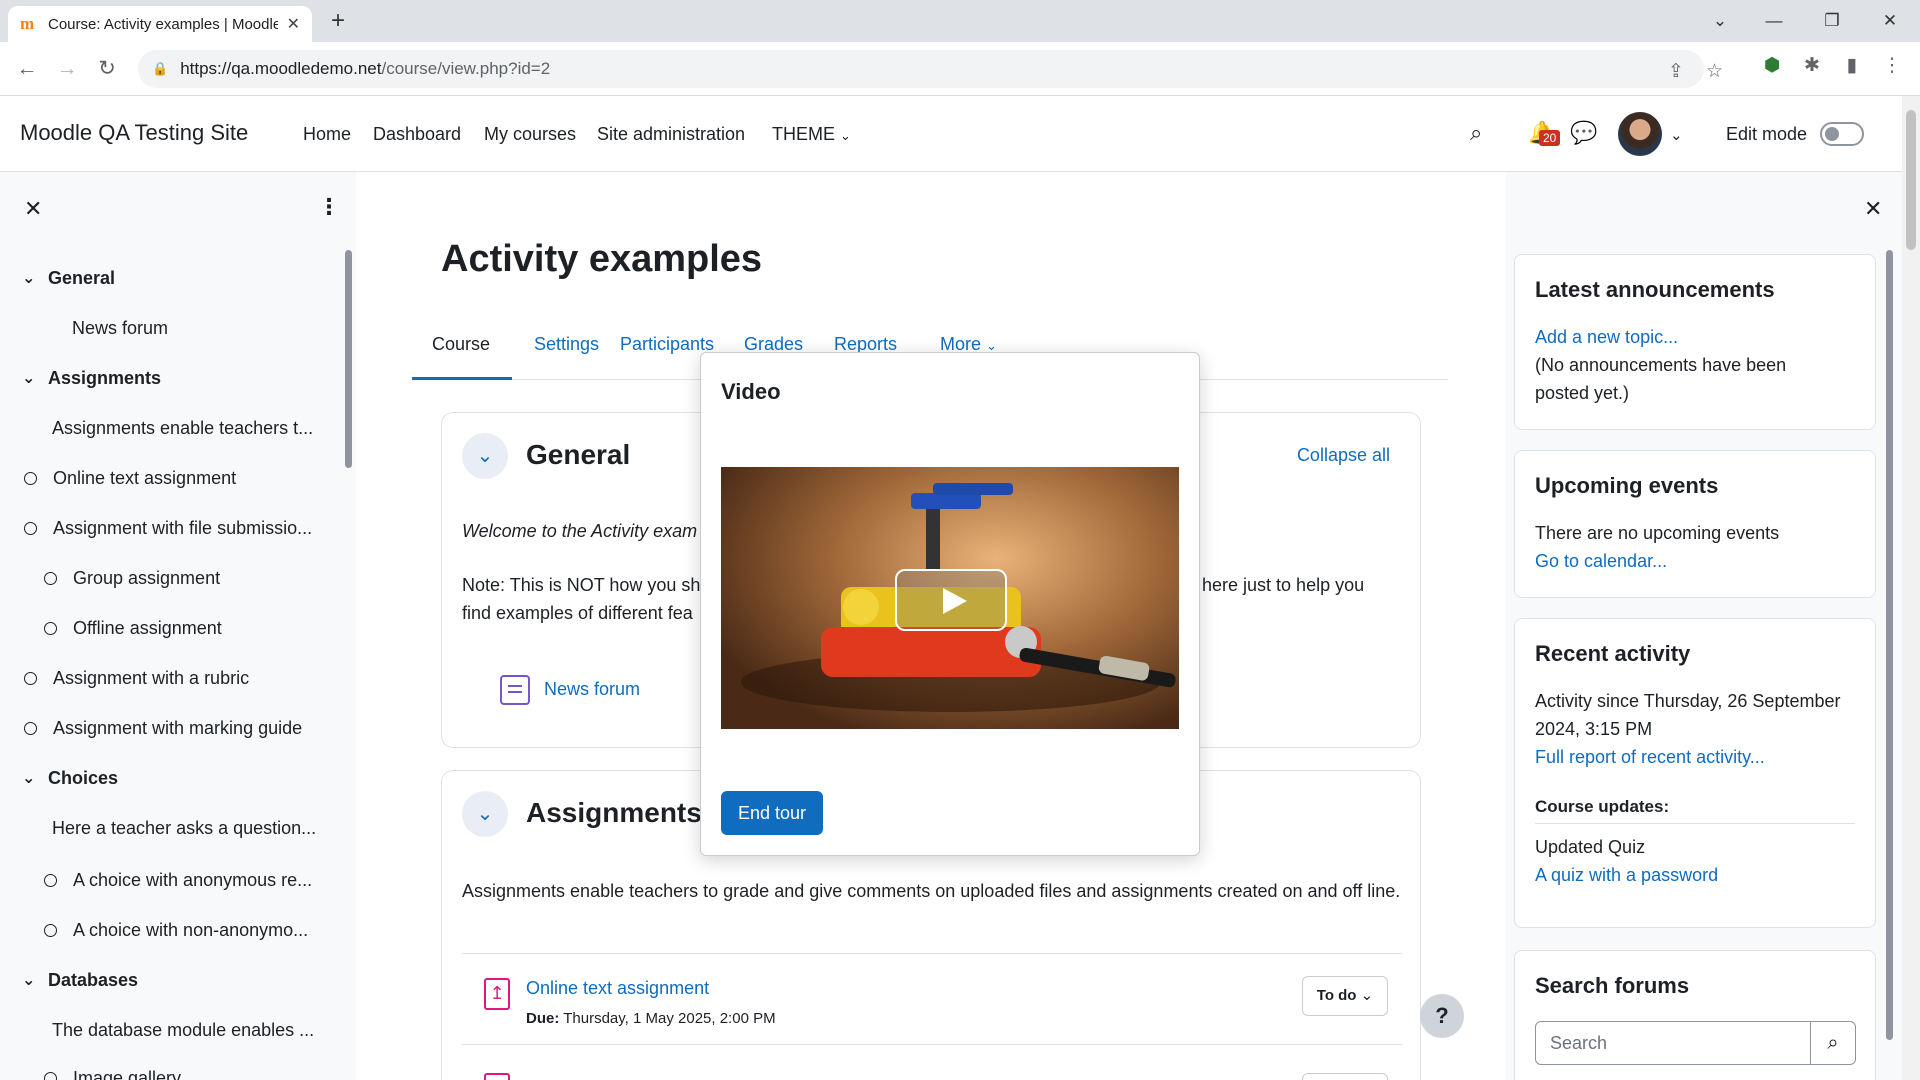 This screenshot has height=1080, width=1920. I want to click on index-section-databases: ⌄ Databases, so click(80, 980).